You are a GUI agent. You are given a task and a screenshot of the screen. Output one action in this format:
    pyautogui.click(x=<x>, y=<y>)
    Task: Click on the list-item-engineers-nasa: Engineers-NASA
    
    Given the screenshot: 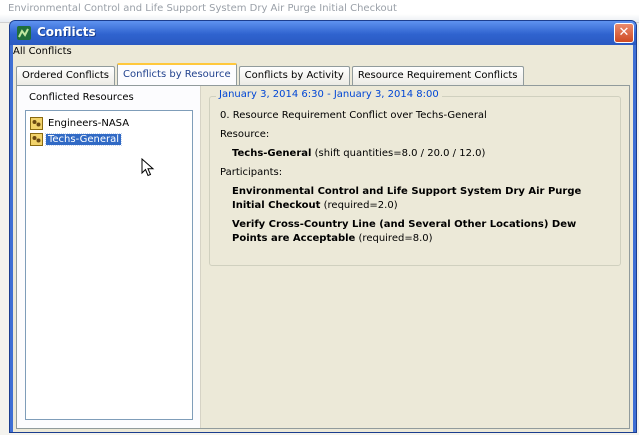 What is the action you would take?
    pyautogui.click(x=80, y=123)
    